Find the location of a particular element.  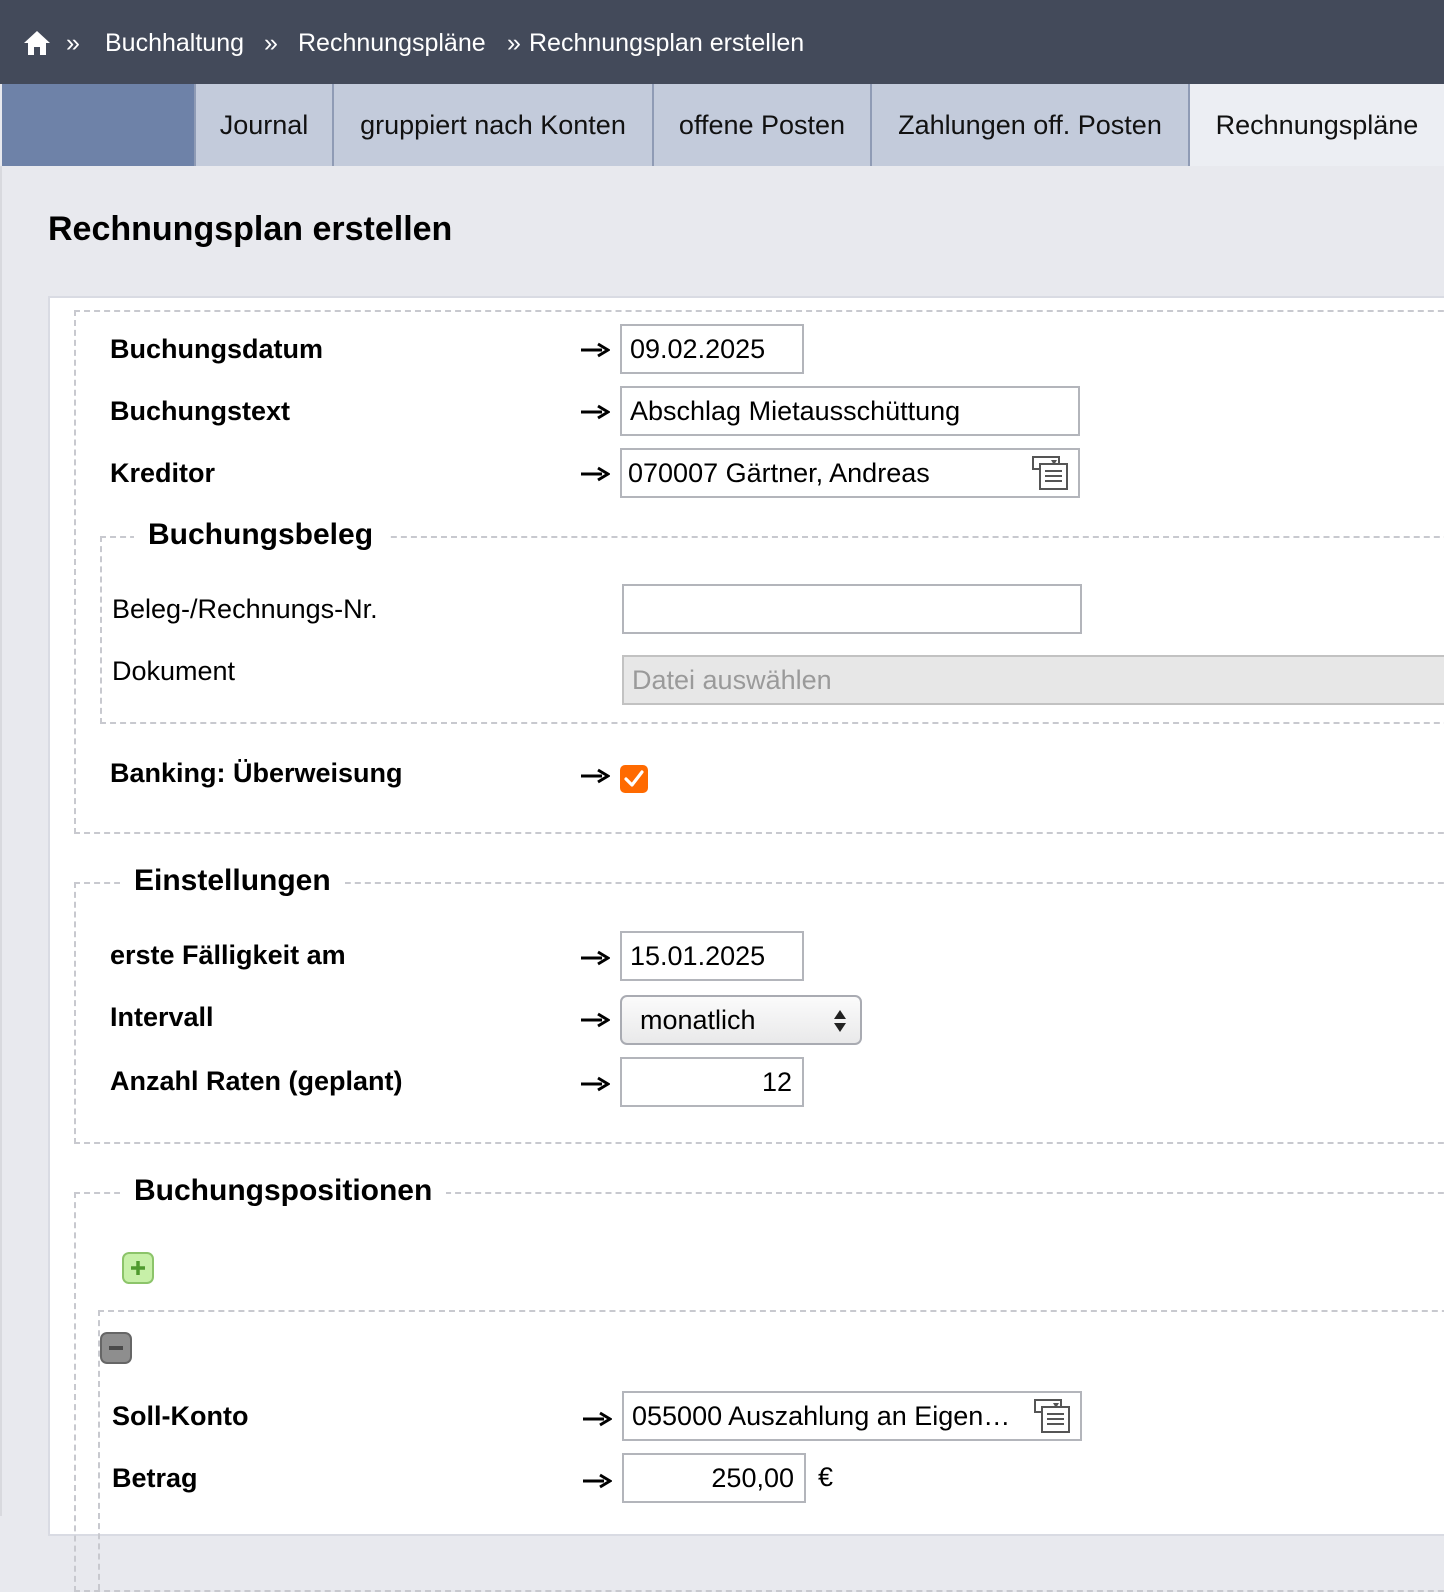

tab-gruppiert-nach-konten: gruppiert nach Konten is located at coordinates (494, 125).